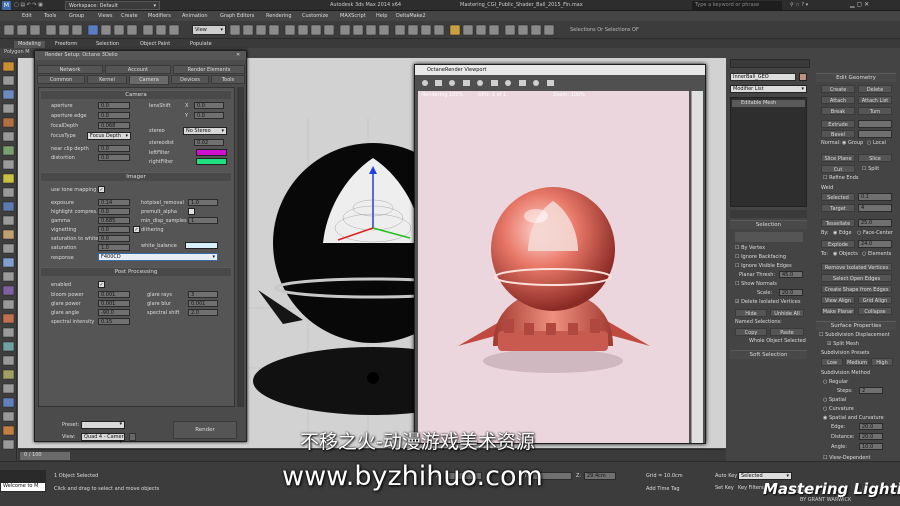  Describe the element at coordinates (768, 89) in the screenshot. I see `modifier-list-dropdown: Modifier List ▾` at that location.